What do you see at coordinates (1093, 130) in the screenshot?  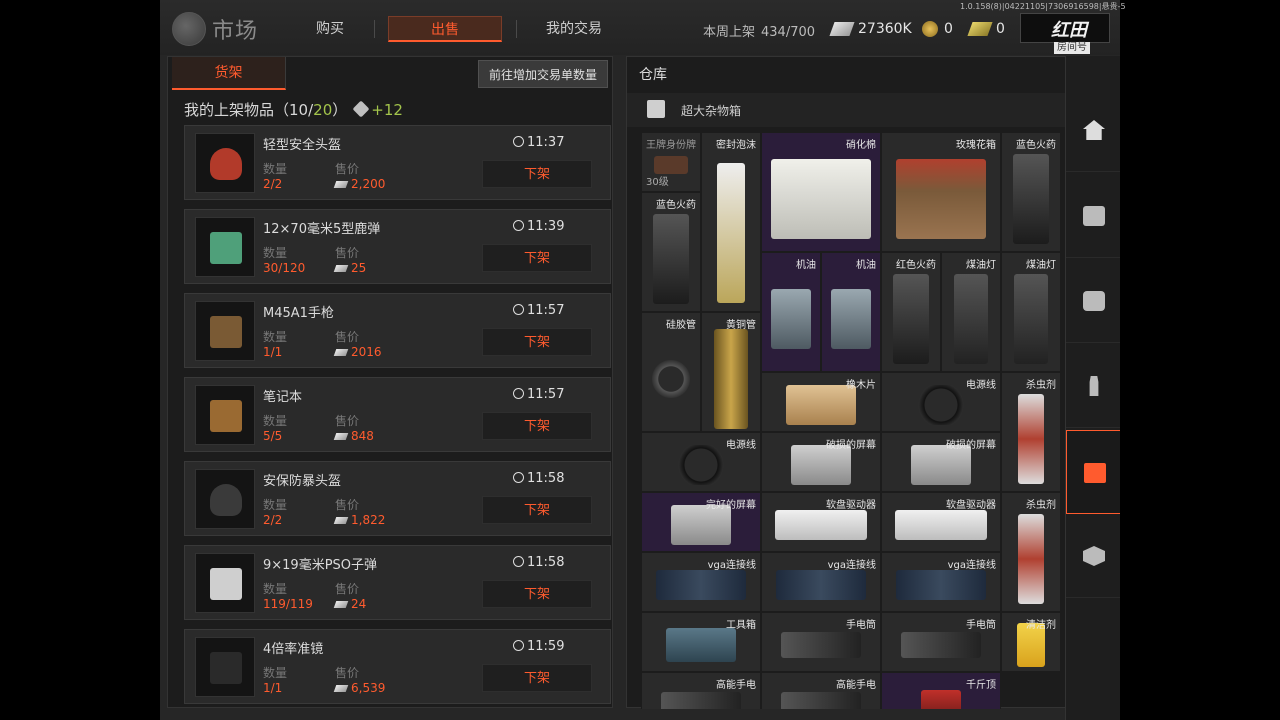 I see `nav-home` at bounding box center [1093, 130].